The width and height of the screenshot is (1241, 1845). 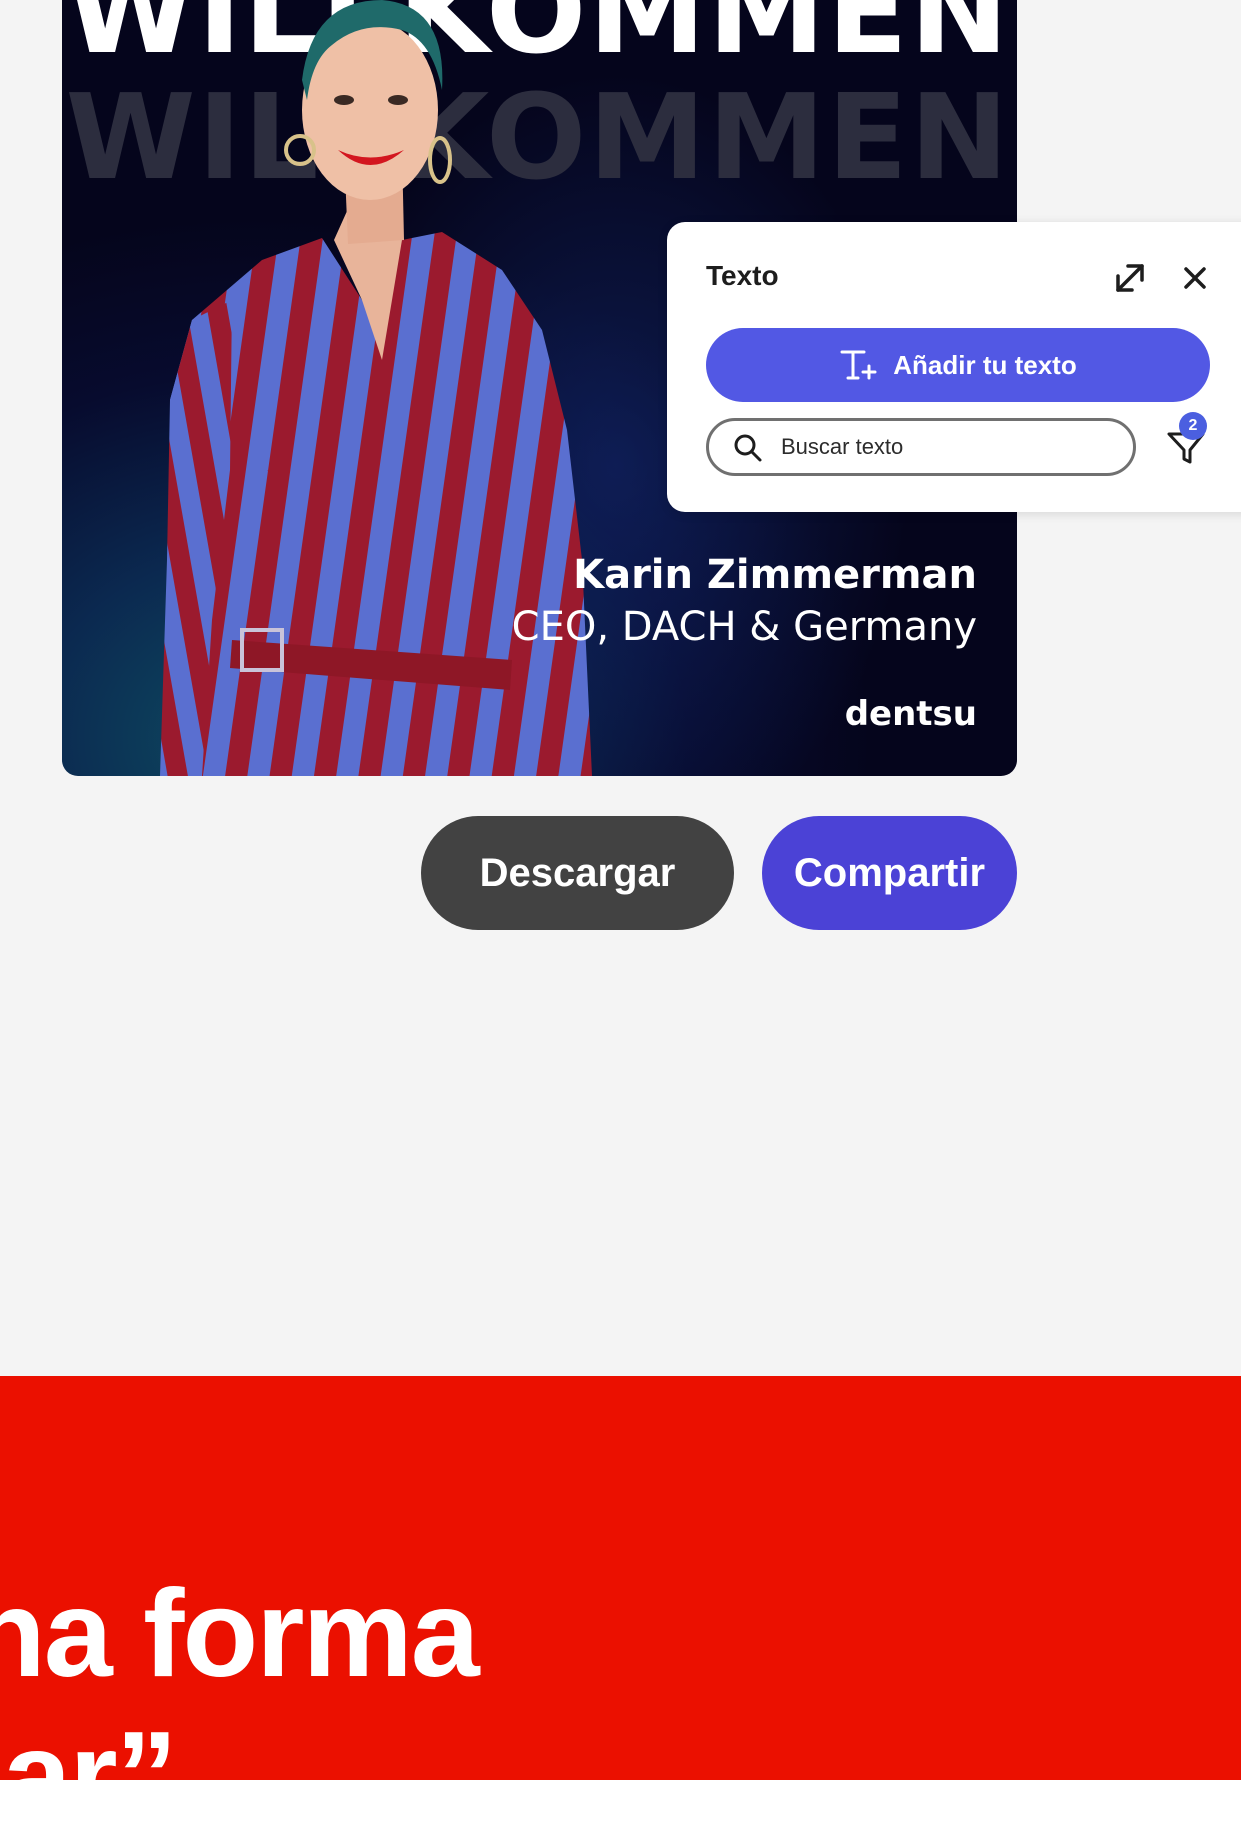 I want to click on search-icon, so click(x=748, y=448).